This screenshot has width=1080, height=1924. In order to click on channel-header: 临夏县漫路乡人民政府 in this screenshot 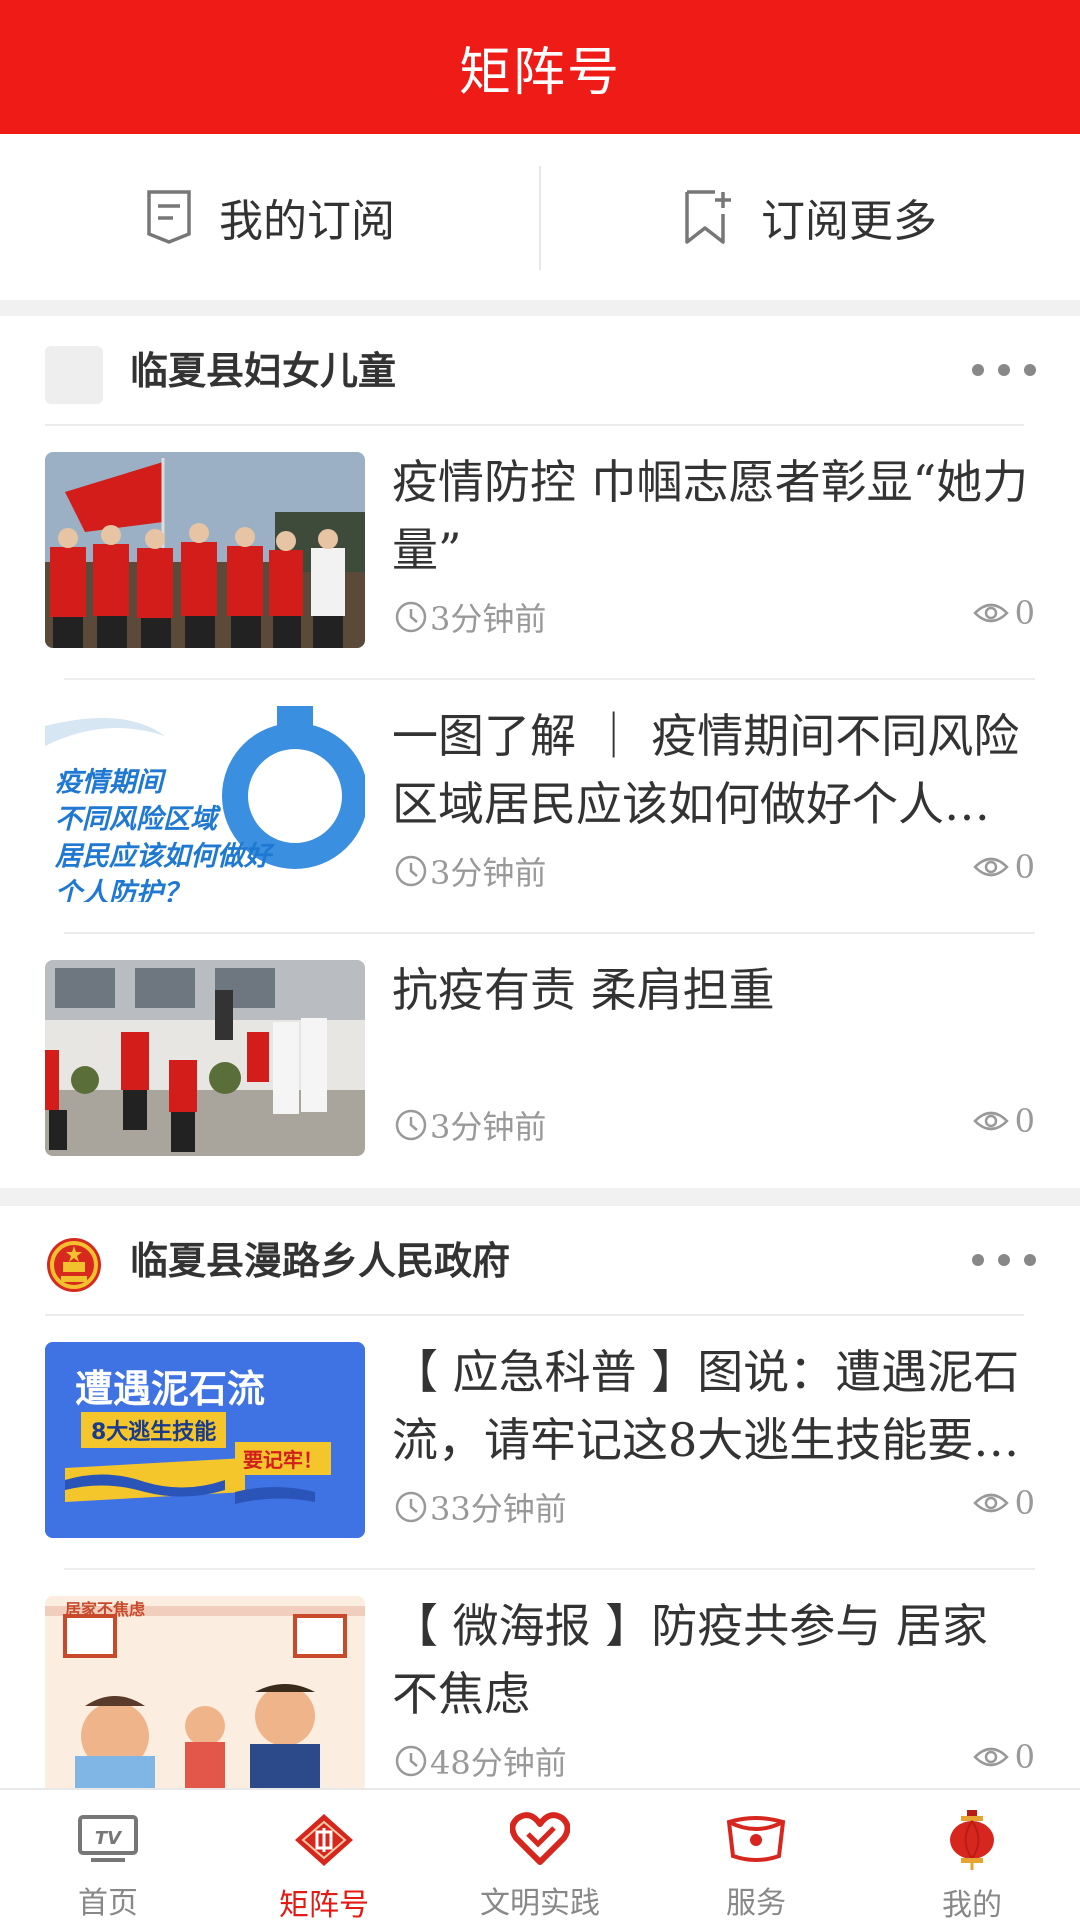, I will do `click(540, 1261)`.